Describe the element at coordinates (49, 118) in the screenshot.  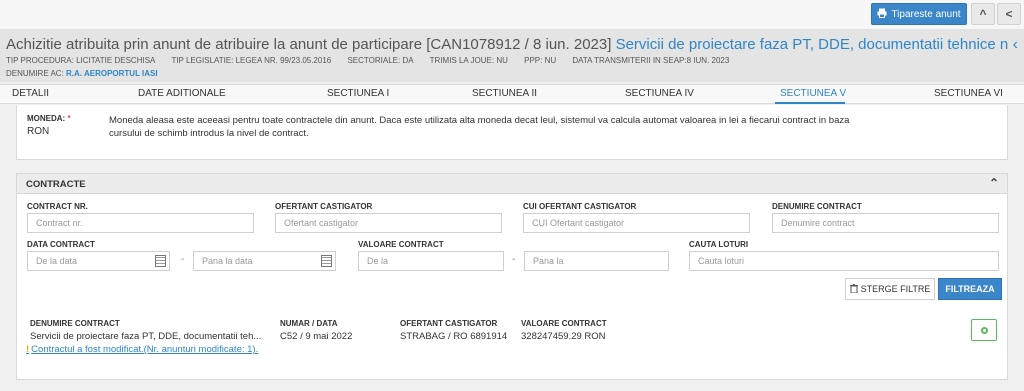
I see `currency-label: MONEDA: *` at that location.